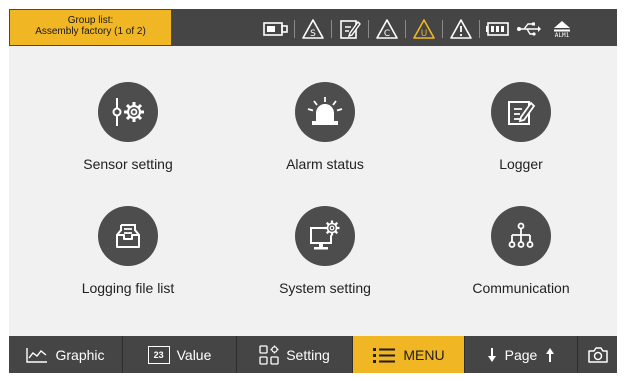 This screenshot has height=381, width=626. Describe the element at coordinates (90, 31) in the screenshot. I see `group-list-value: Assembly factory (1 of 2)` at that location.